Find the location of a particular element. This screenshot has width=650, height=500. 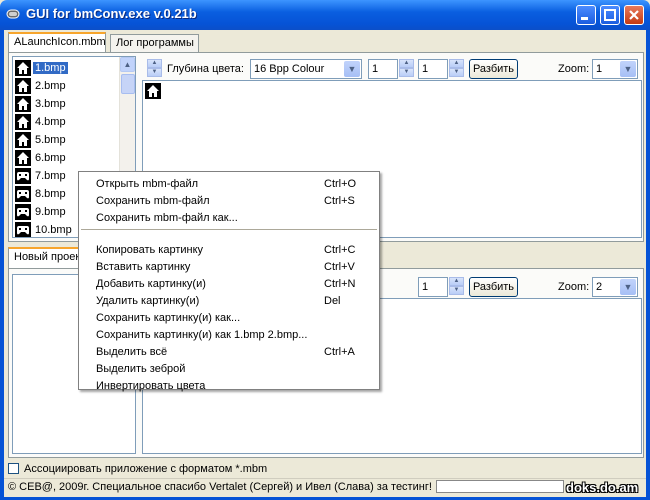

close-icon is located at coordinates (634, 15).